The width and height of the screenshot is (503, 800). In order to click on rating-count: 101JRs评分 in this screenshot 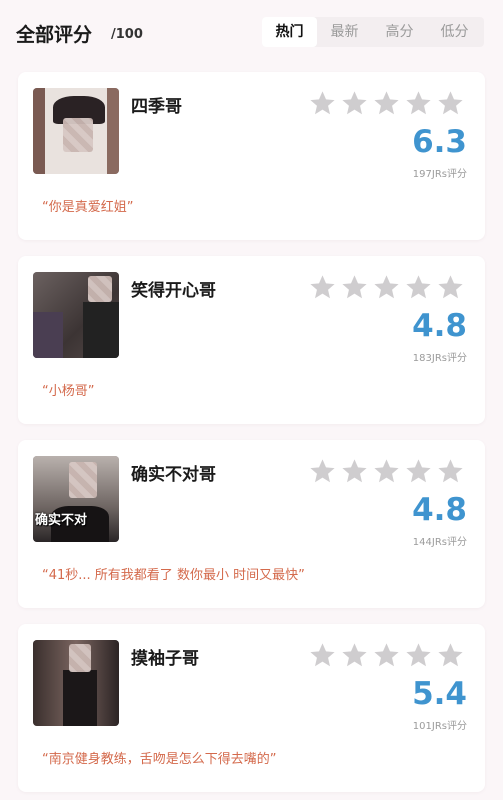, I will do `click(439, 726)`.